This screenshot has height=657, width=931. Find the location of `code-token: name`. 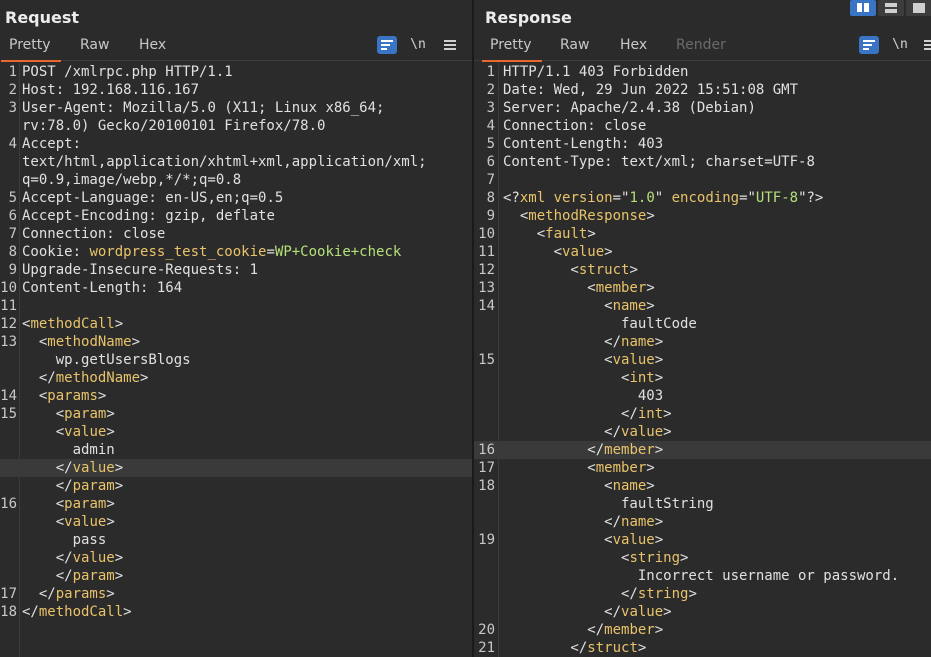

code-token: name is located at coordinates (629, 486).